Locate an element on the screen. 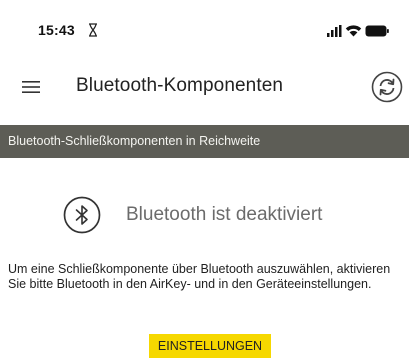 The image size is (409, 358). bluetooth-status-text: Bluetooth ist deaktiviert is located at coordinates (224, 214).